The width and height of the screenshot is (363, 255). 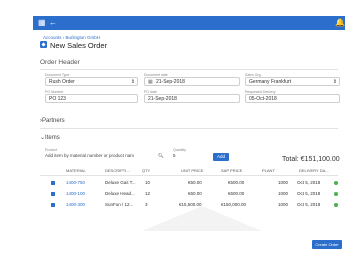 What do you see at coordinates (76, 170) in the screenshot?
I see `column-header-material: MATERIAL` at bounding box center [76, 170].